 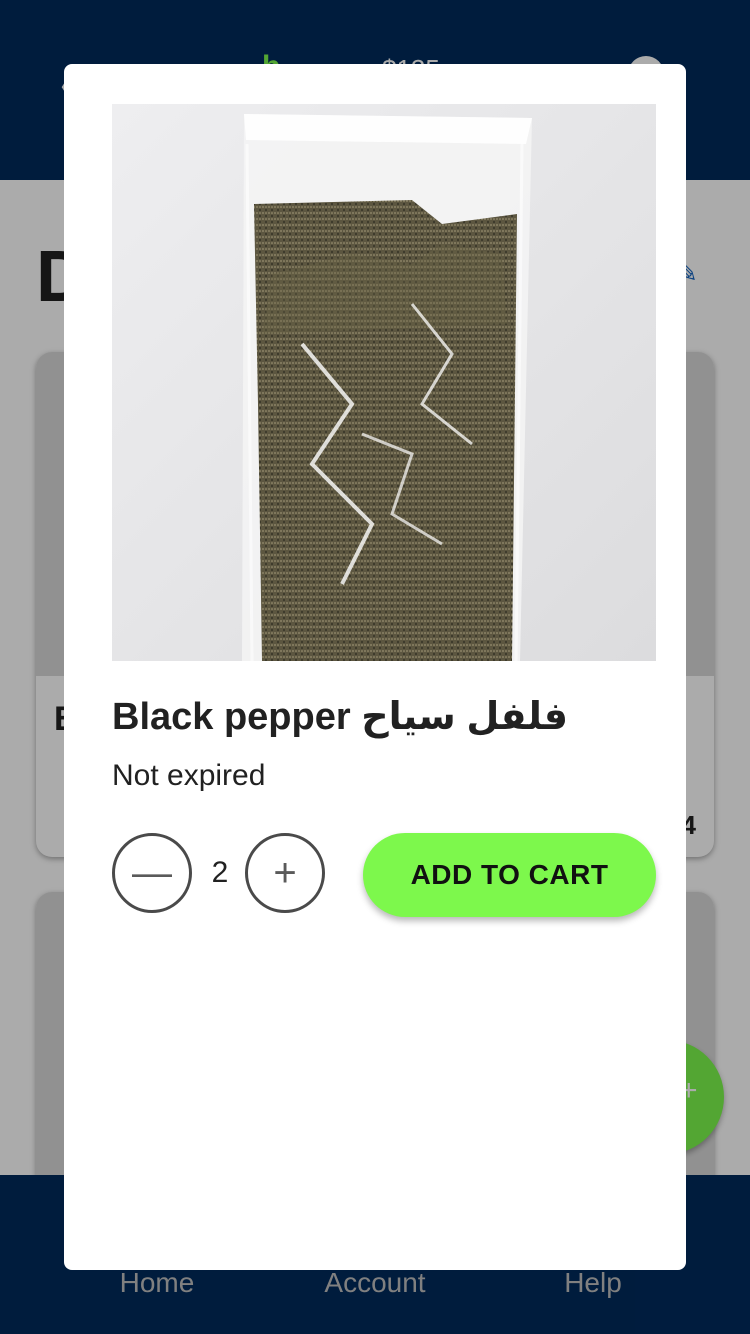 What do you see at coordinates (340, 717) in the screenshot?
I see `product-title: Black pepper فلفل سياح` at bounding box center [340, 717].